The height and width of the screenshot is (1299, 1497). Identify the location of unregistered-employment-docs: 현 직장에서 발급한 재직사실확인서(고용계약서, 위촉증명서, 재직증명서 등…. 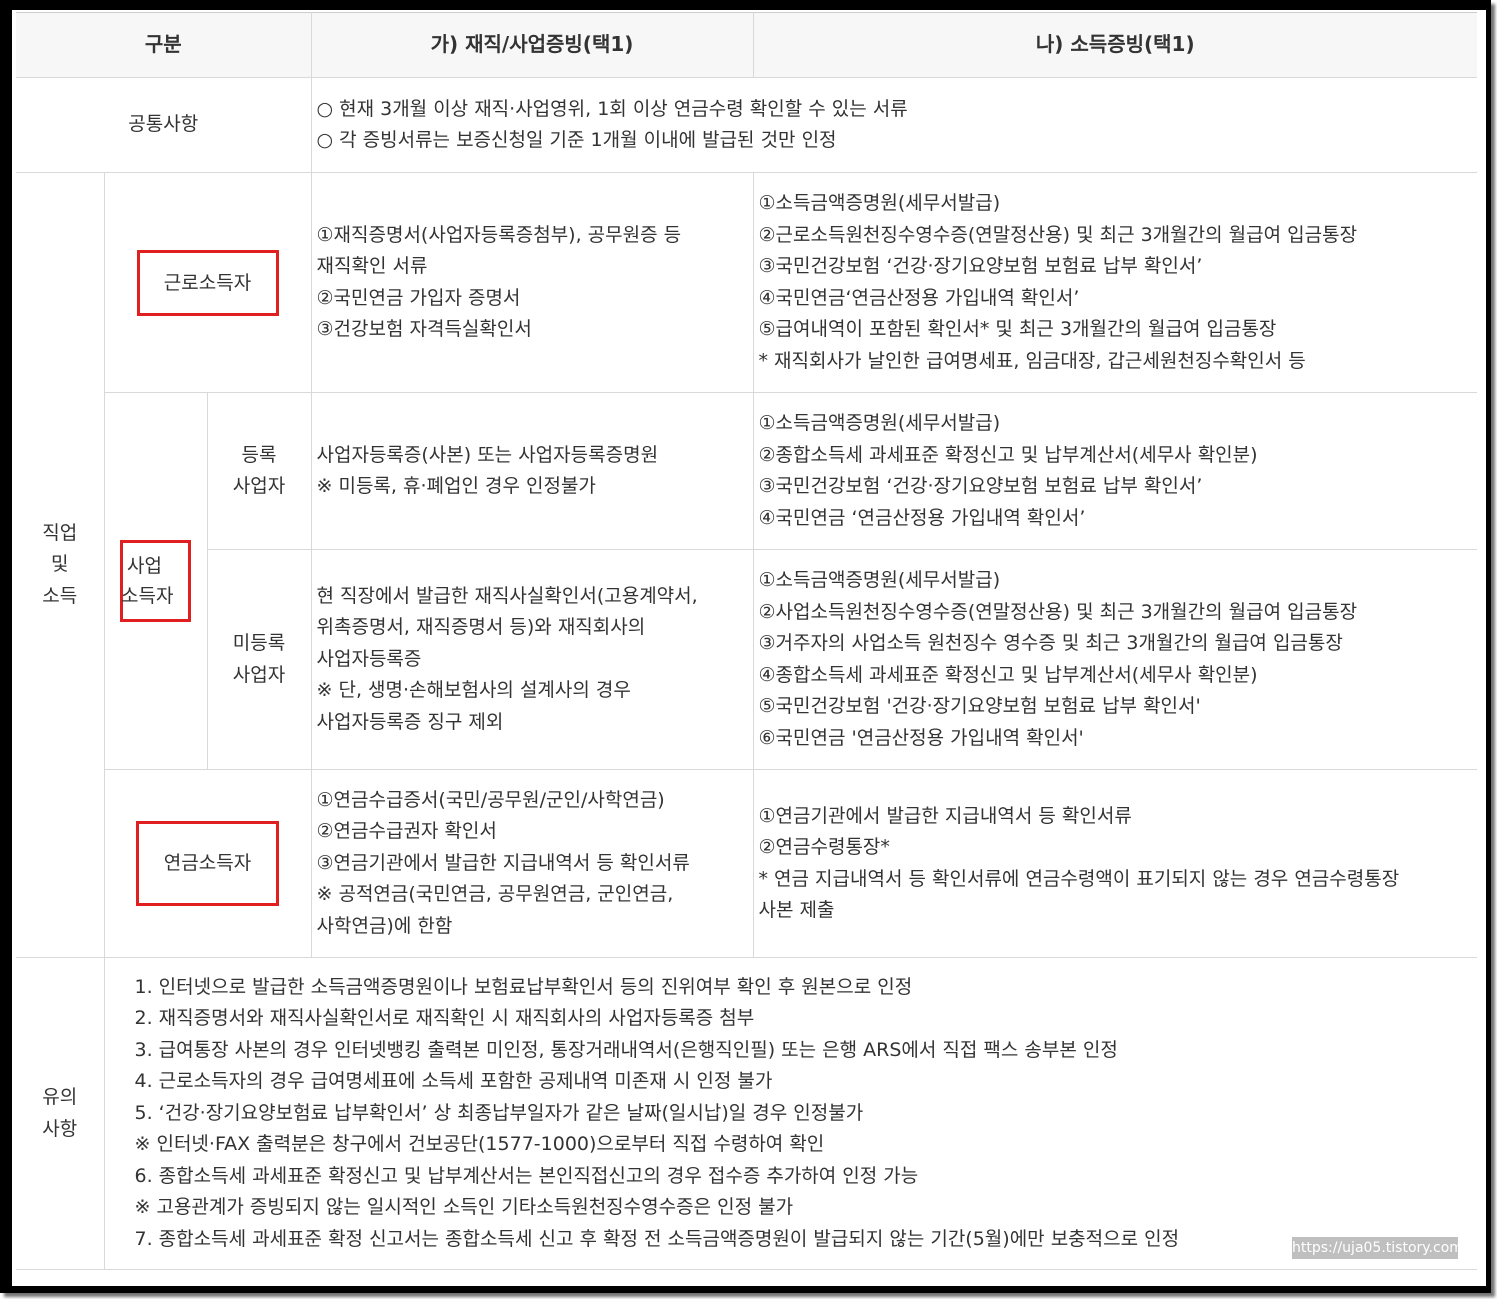
(532, 659).